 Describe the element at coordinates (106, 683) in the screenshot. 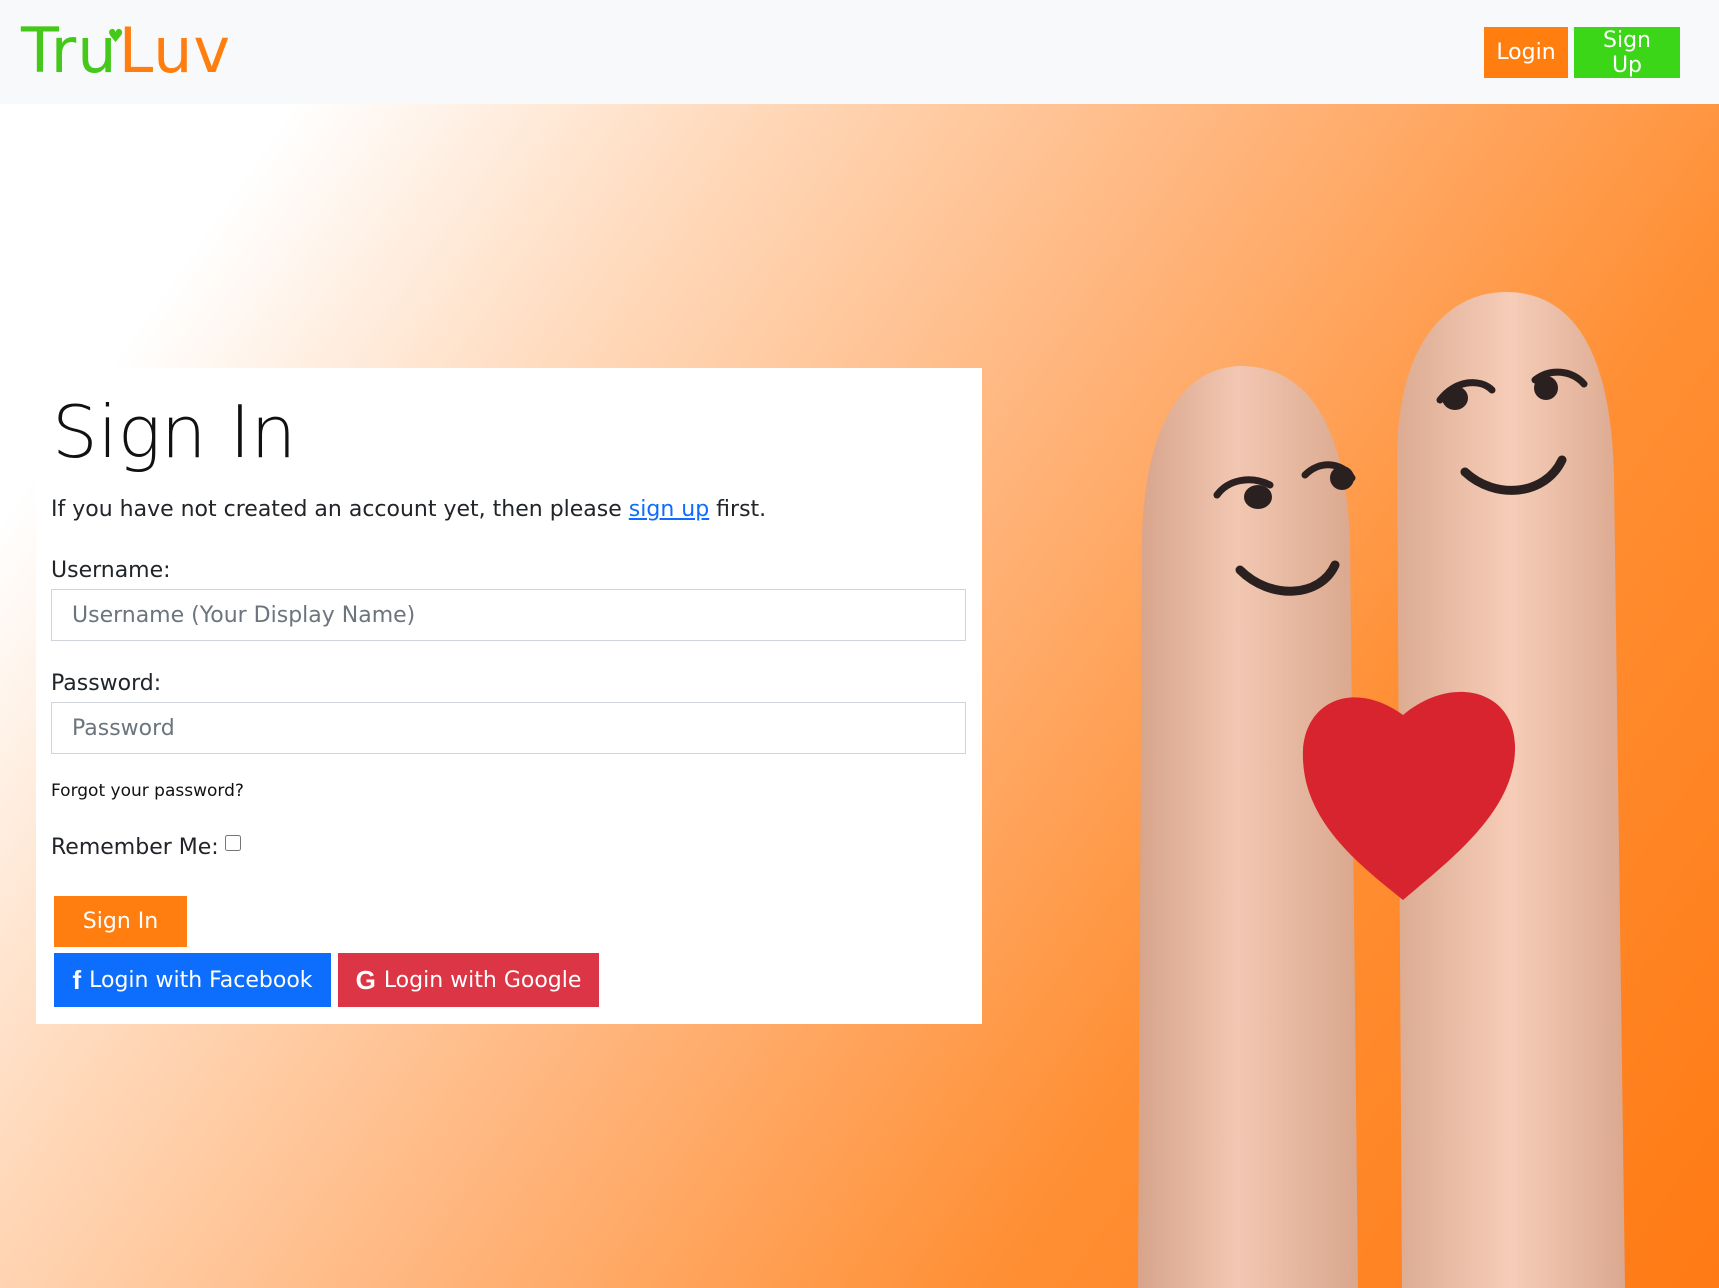

I see `password-label: Password:` at that location.